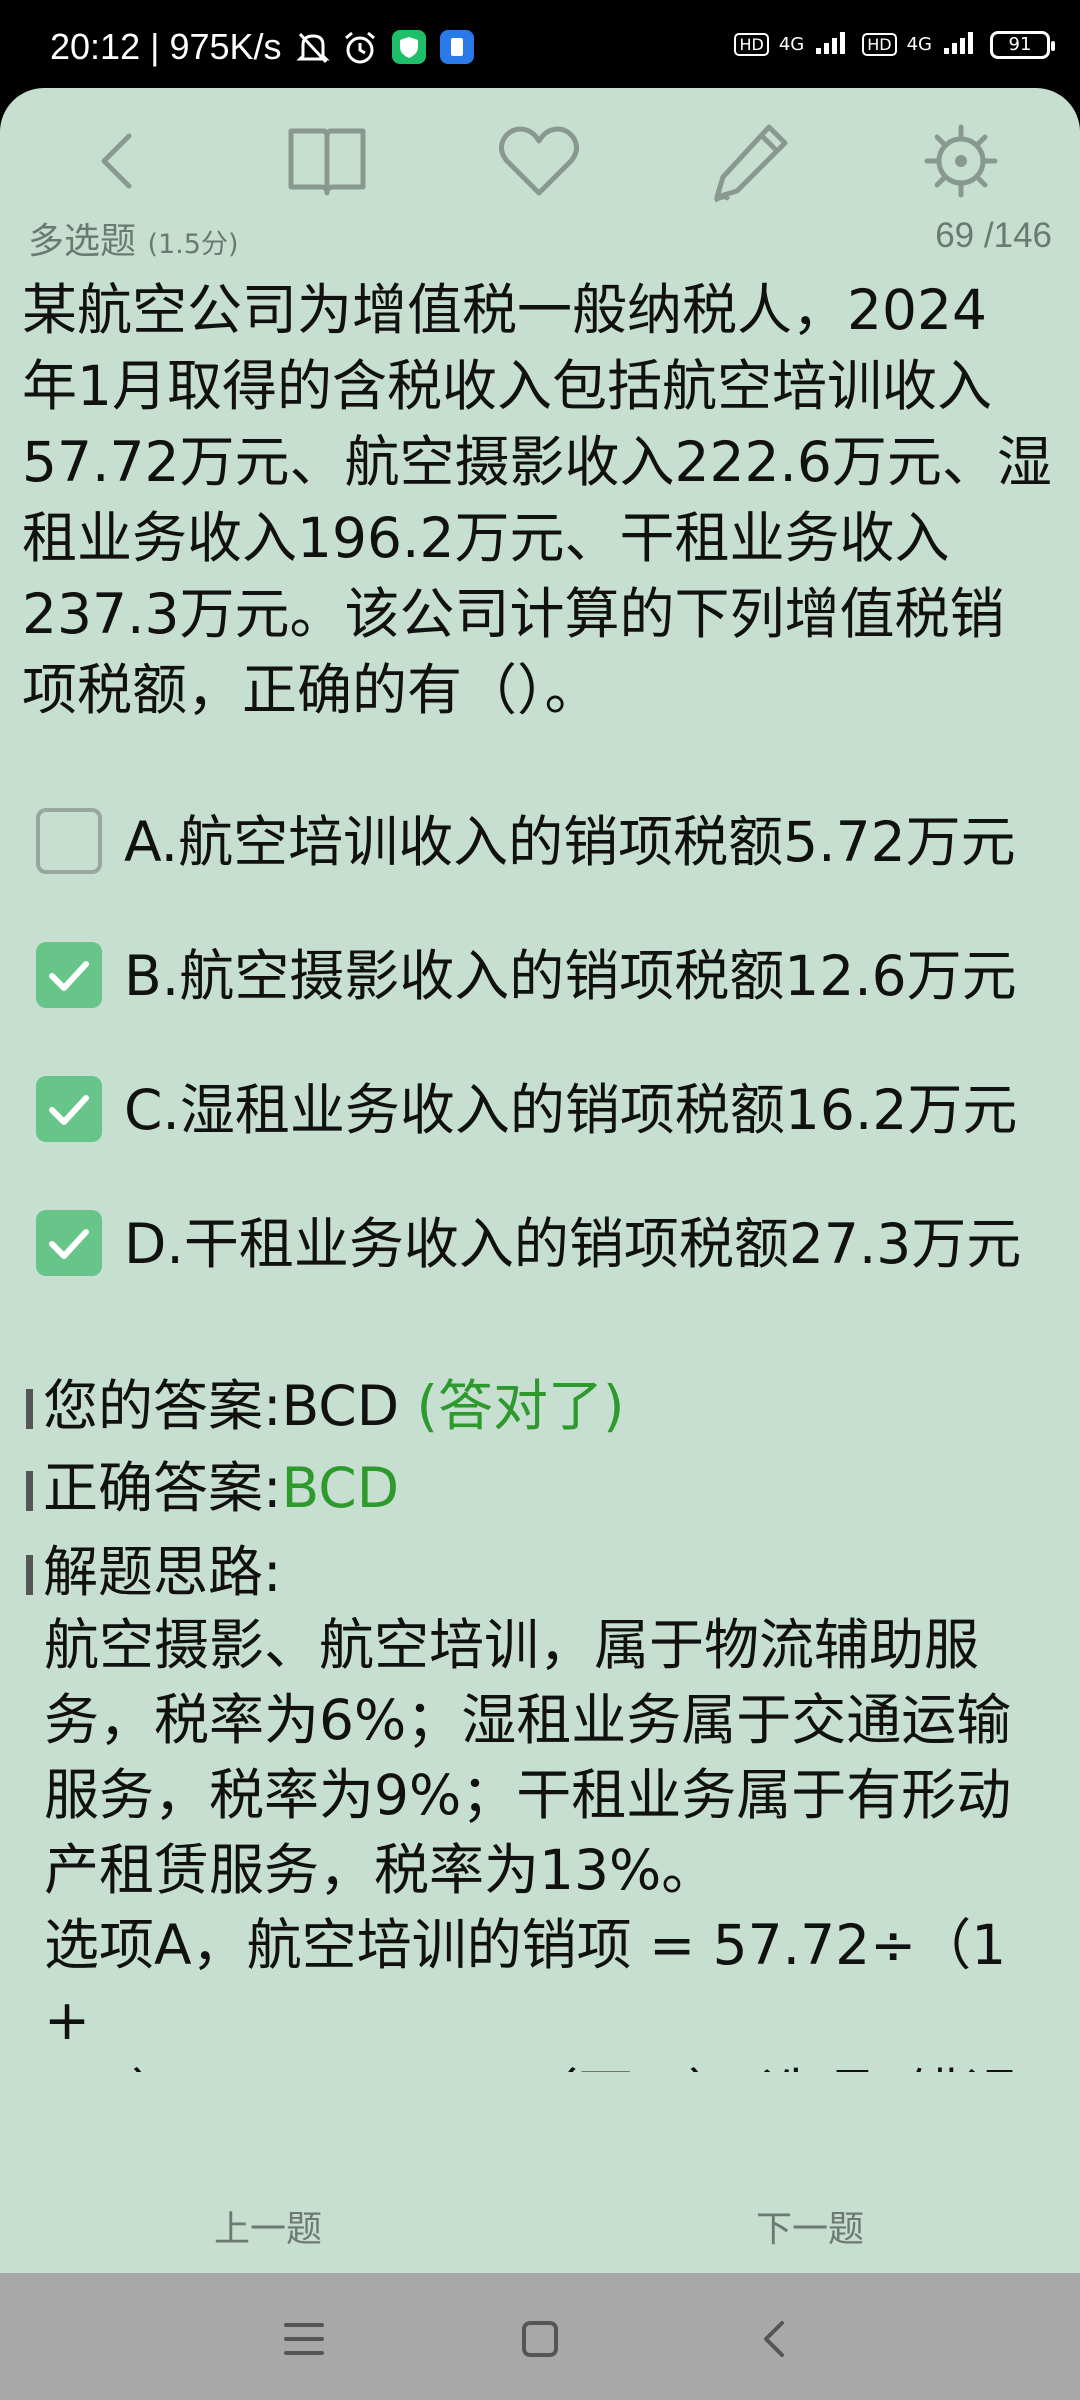 The image size is (1080, 2400). I want to click on system-back-button, so click(774, 2339).